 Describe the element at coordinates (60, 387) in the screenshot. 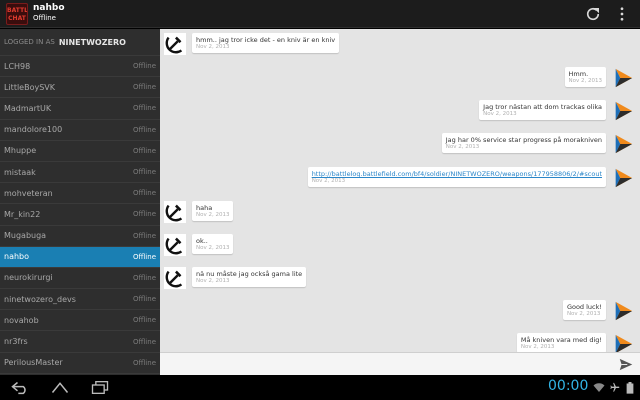

I see `home-icon` at that location.